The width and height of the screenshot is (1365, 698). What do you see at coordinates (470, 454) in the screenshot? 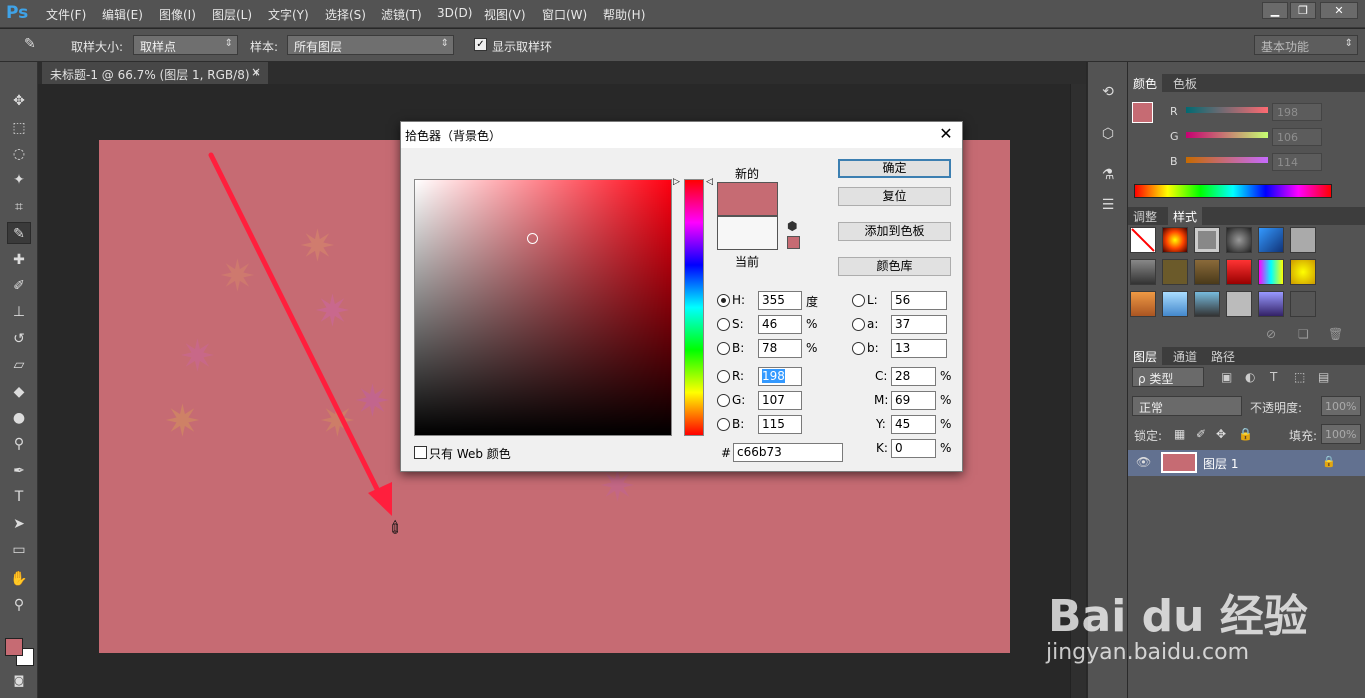
I see `web-colors-label: 只有 Web 颜色` at bounding box center [470, 454].